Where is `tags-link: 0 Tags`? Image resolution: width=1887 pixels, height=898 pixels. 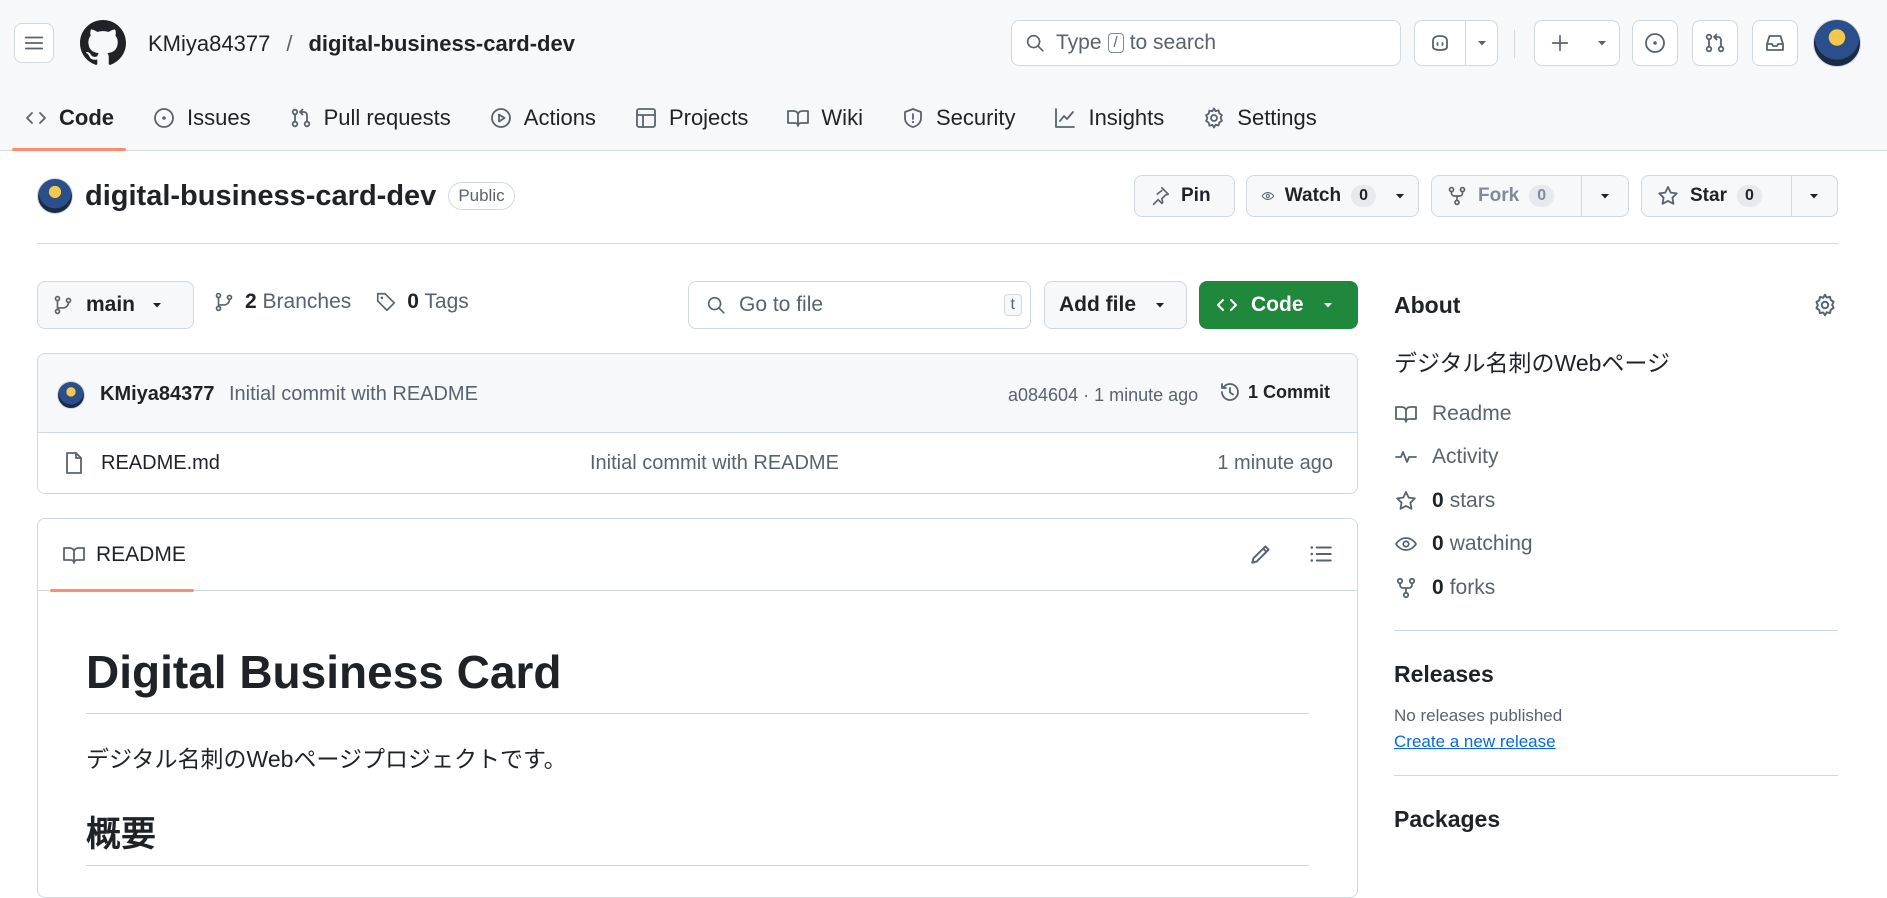
tags-link: 0 Tags is located at coordinates (438, 302).